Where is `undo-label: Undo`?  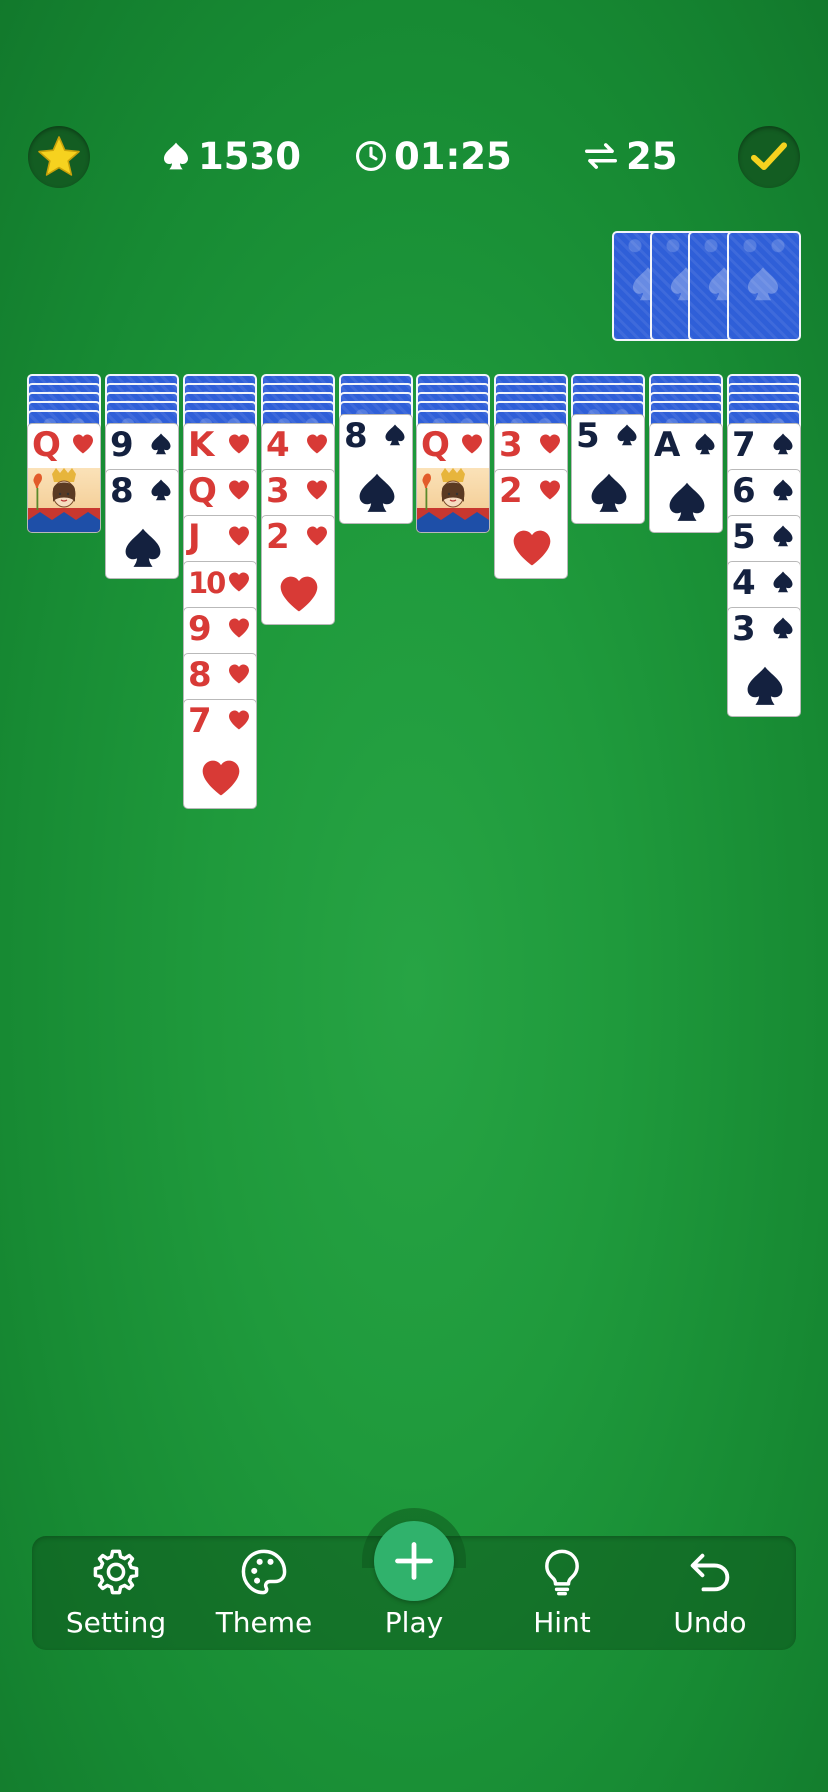 undo-label: Undo is located at coordinates (710, 1622).